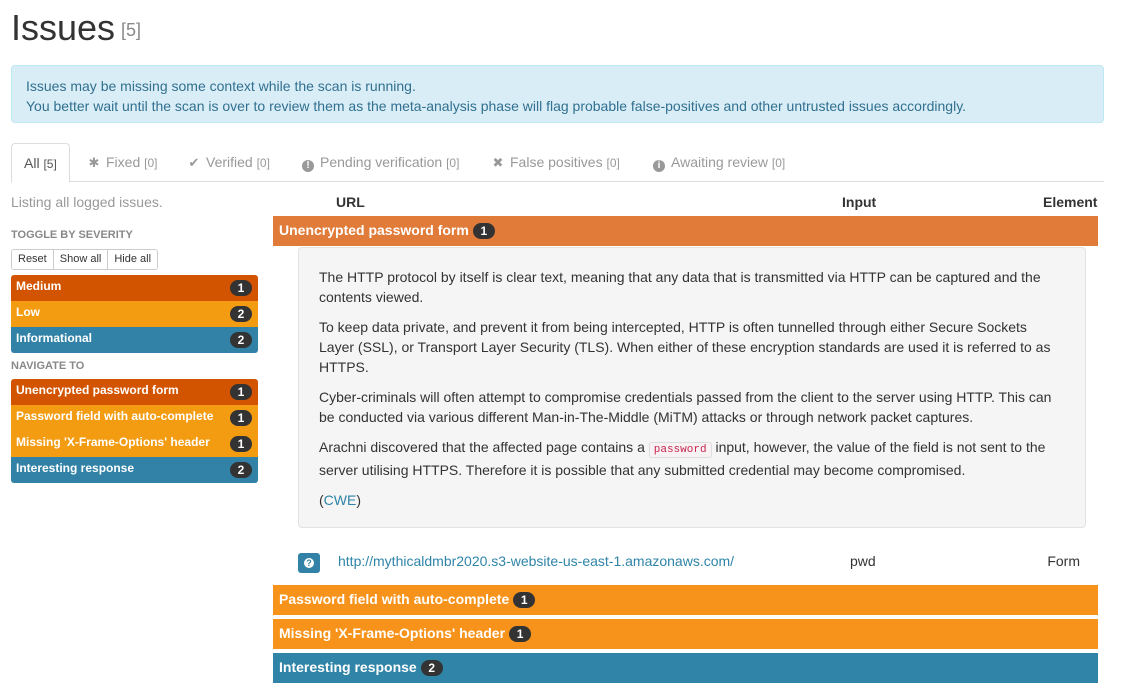 This screenshot has height=697, width=1131. I want to click on nav-item-password-autocomplete: Password field with auto-complete 1, so click(134, 418).